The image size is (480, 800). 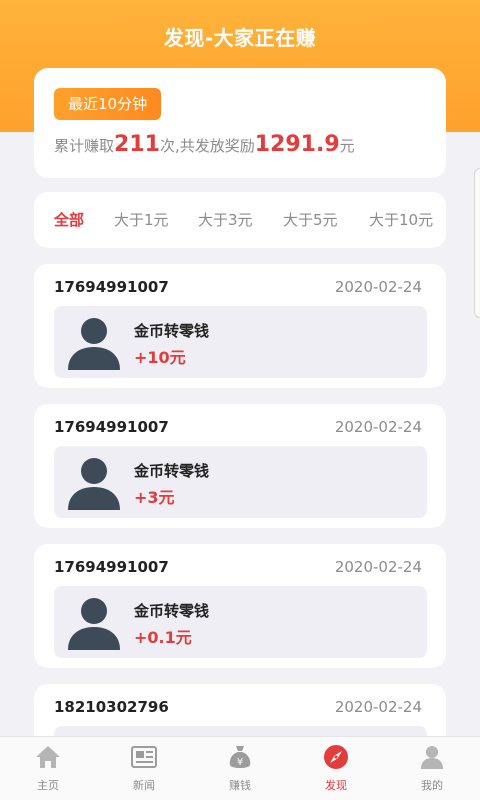 I want to click on record-card: 17694991007 2020-02-24 金币转零钱 +3元, so click(x=240, y=466).